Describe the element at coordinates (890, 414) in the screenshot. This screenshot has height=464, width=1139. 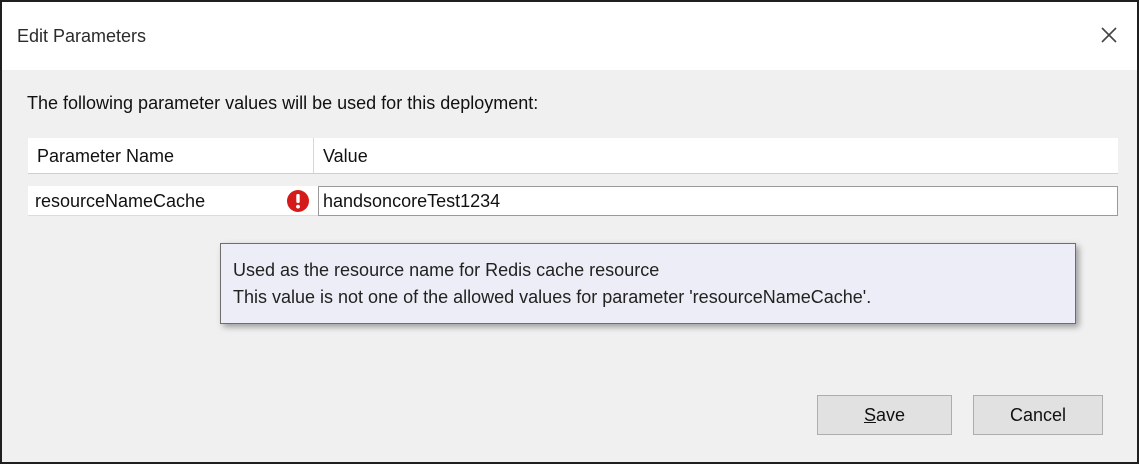
I see `save-label: ave` at that location.